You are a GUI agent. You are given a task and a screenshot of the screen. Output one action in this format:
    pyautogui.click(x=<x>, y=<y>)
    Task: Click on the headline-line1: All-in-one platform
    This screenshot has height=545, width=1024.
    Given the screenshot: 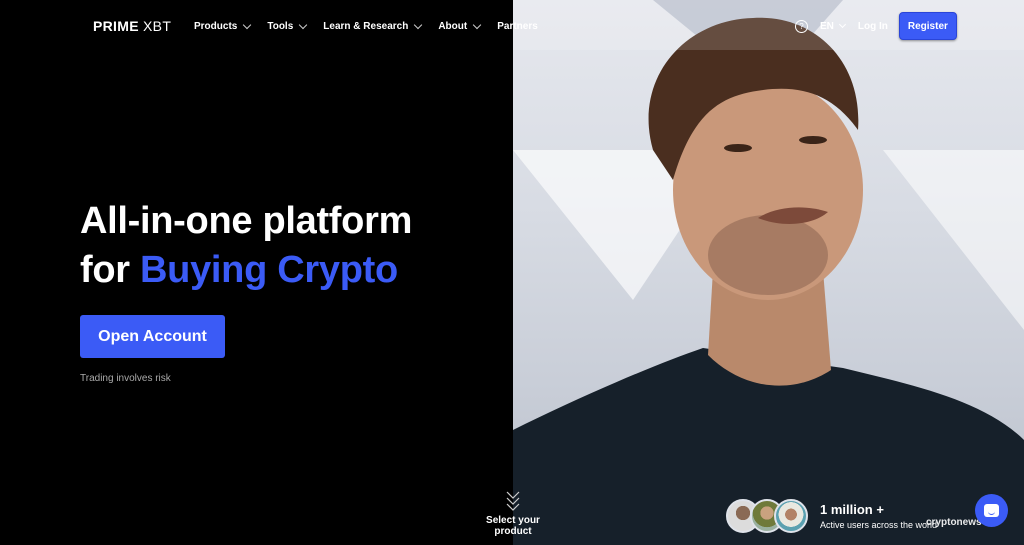 What is the action you would take?
    pyautogui.click(x=246, y=221)
    